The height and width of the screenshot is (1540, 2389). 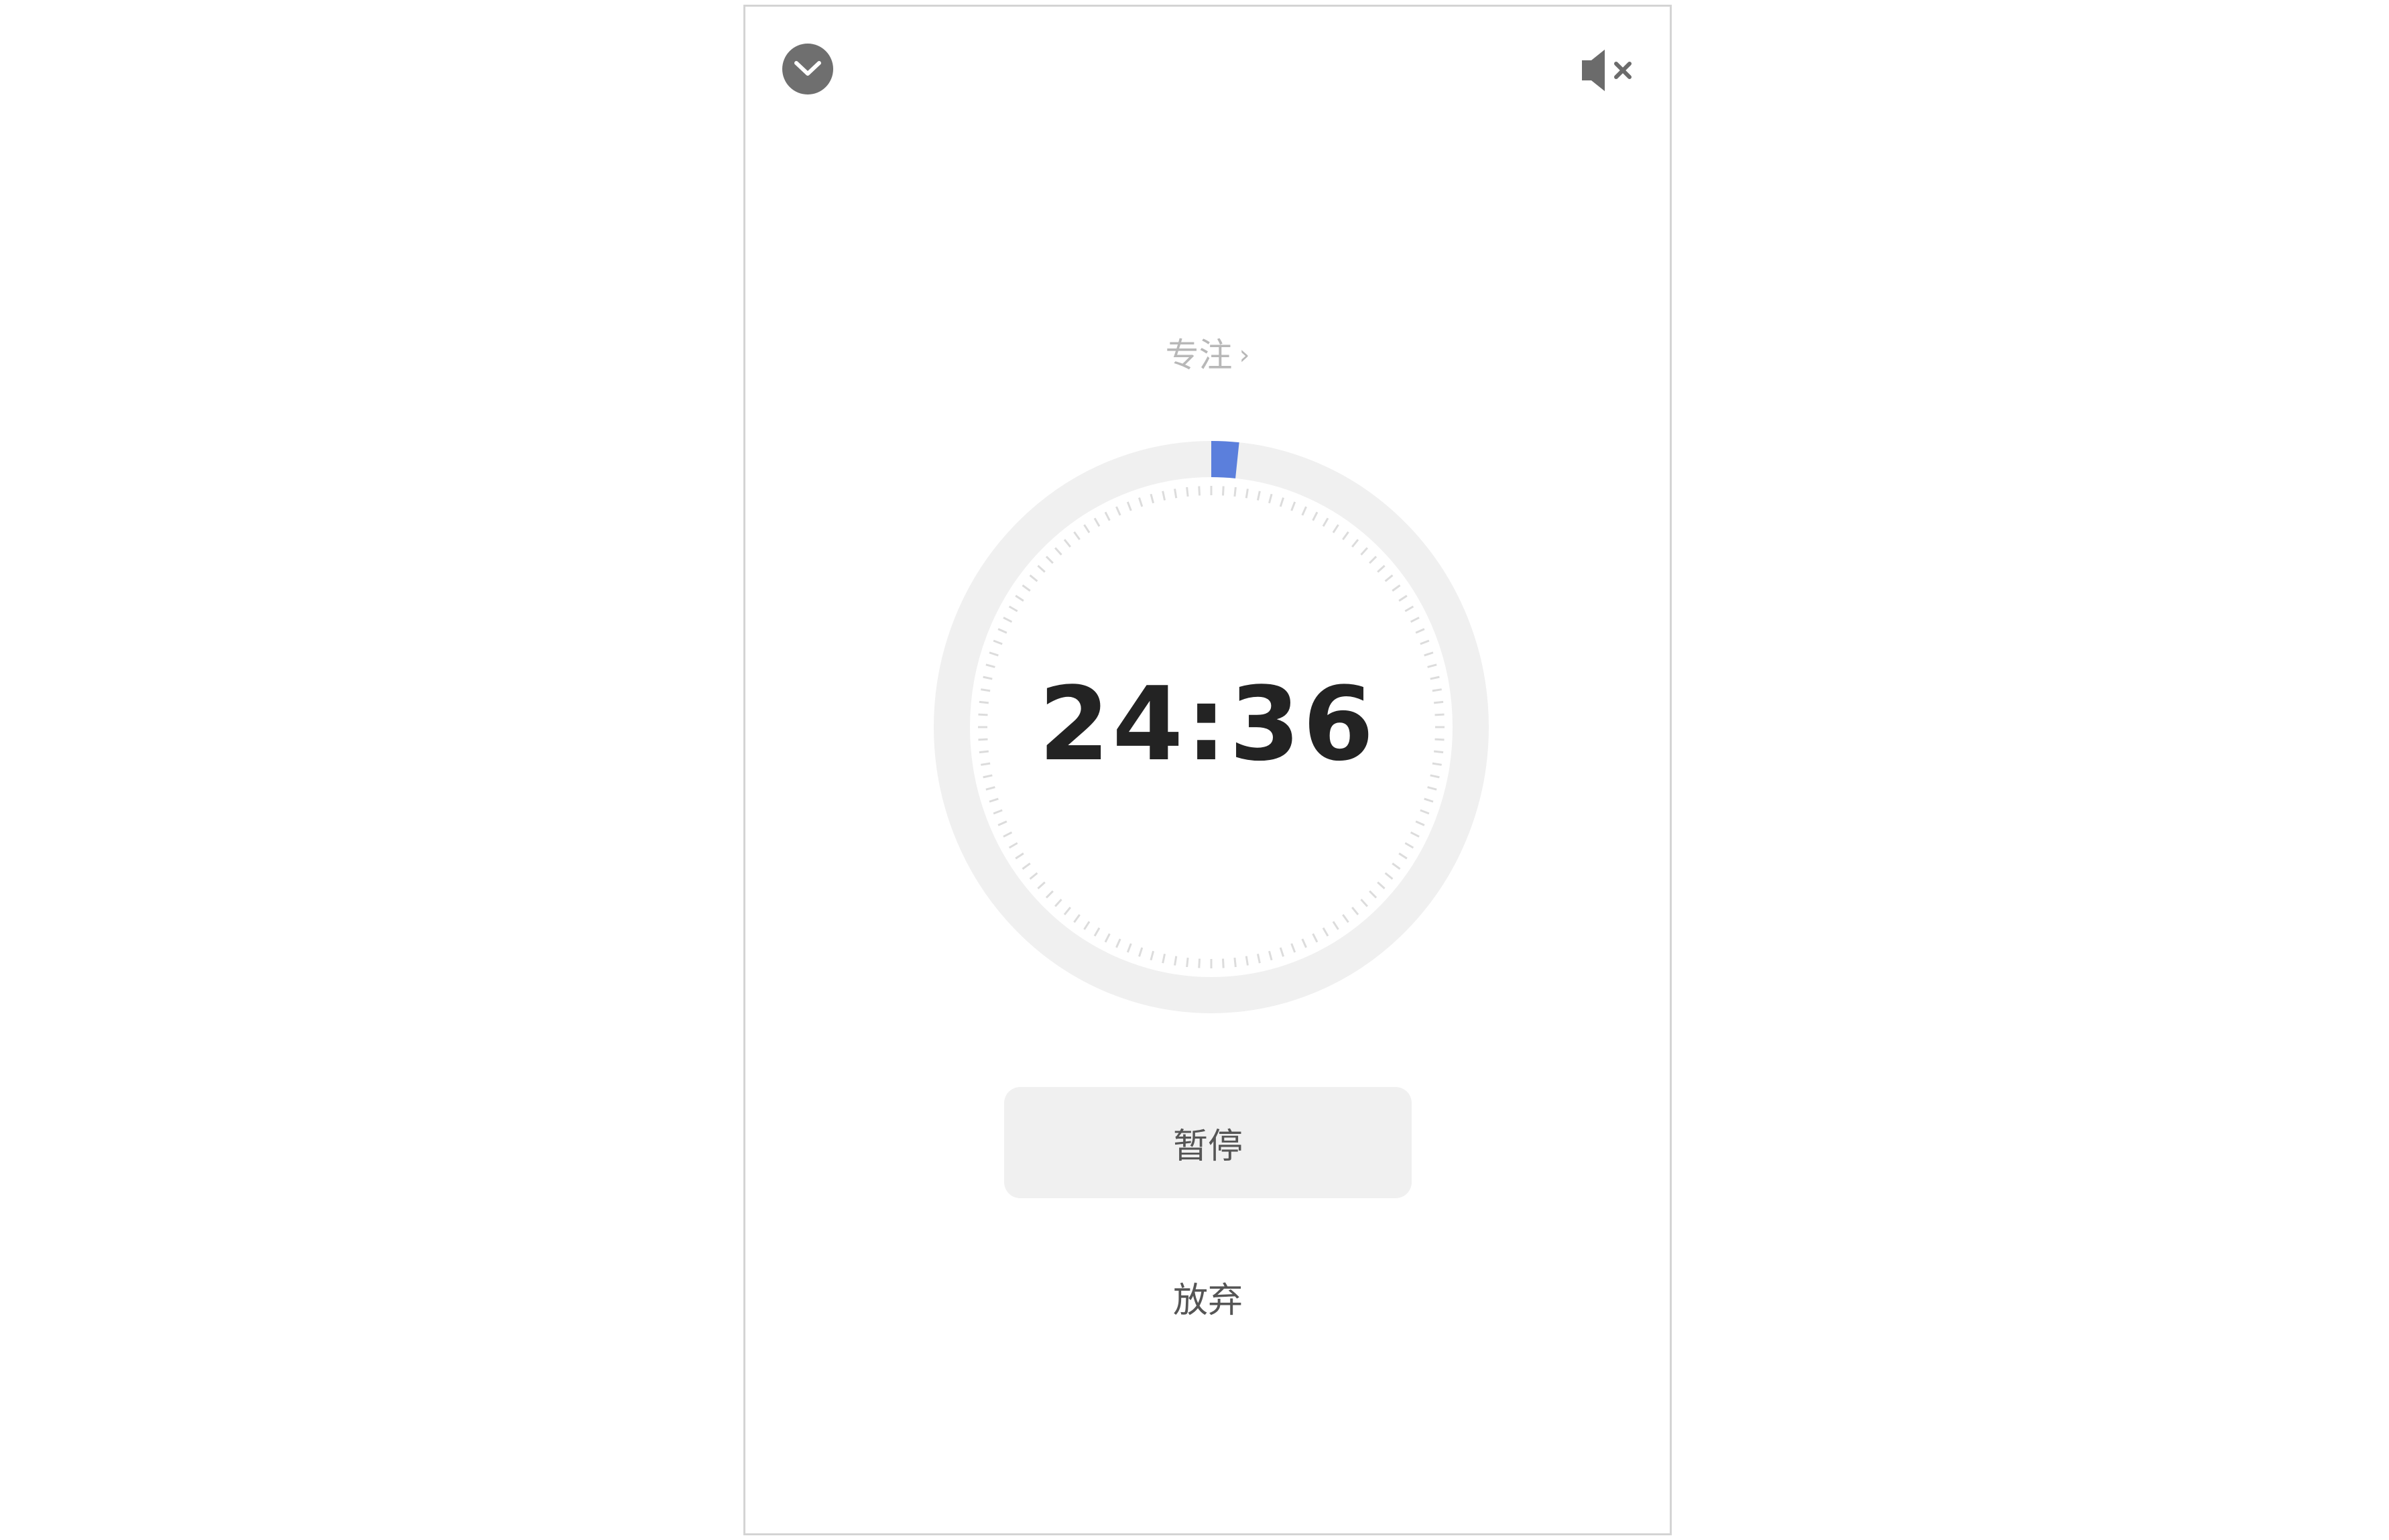 I want to click on speaker-muted-icon, so click(x=1607, y=71).